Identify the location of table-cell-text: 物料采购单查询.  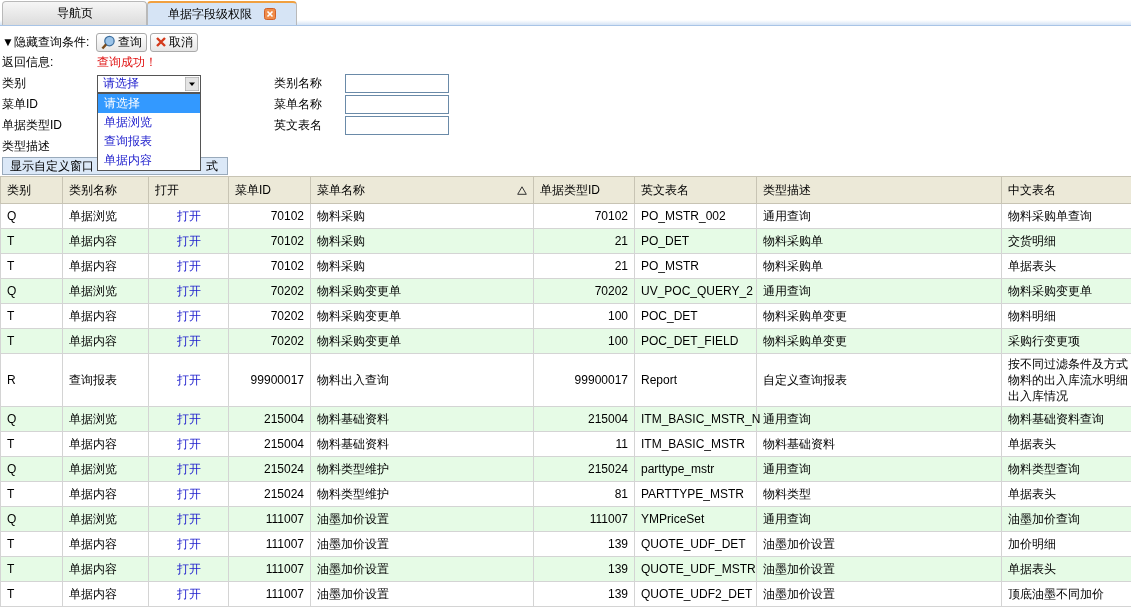
(1050, 216).